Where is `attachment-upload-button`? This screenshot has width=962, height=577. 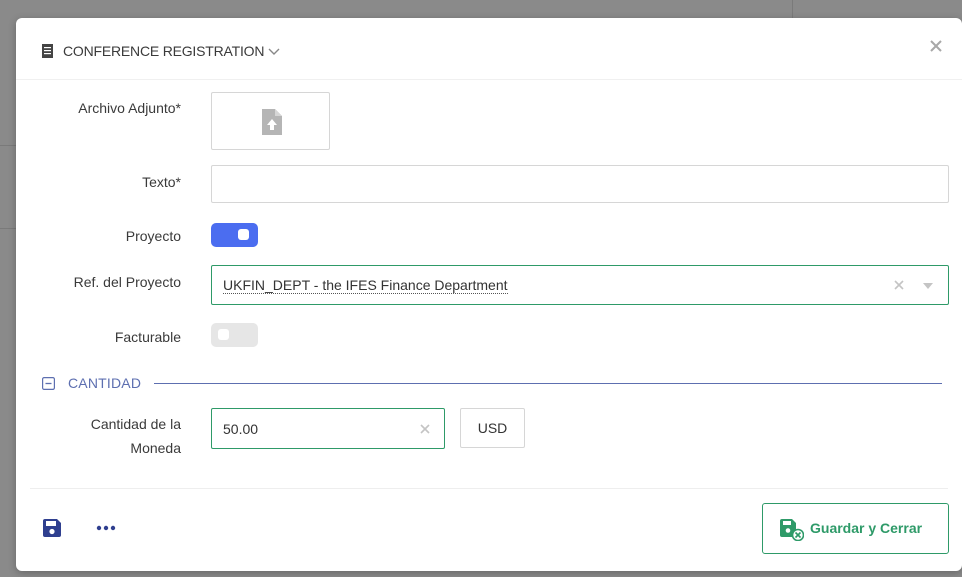 attachment-upload-button is located at coordinates (270, 121).